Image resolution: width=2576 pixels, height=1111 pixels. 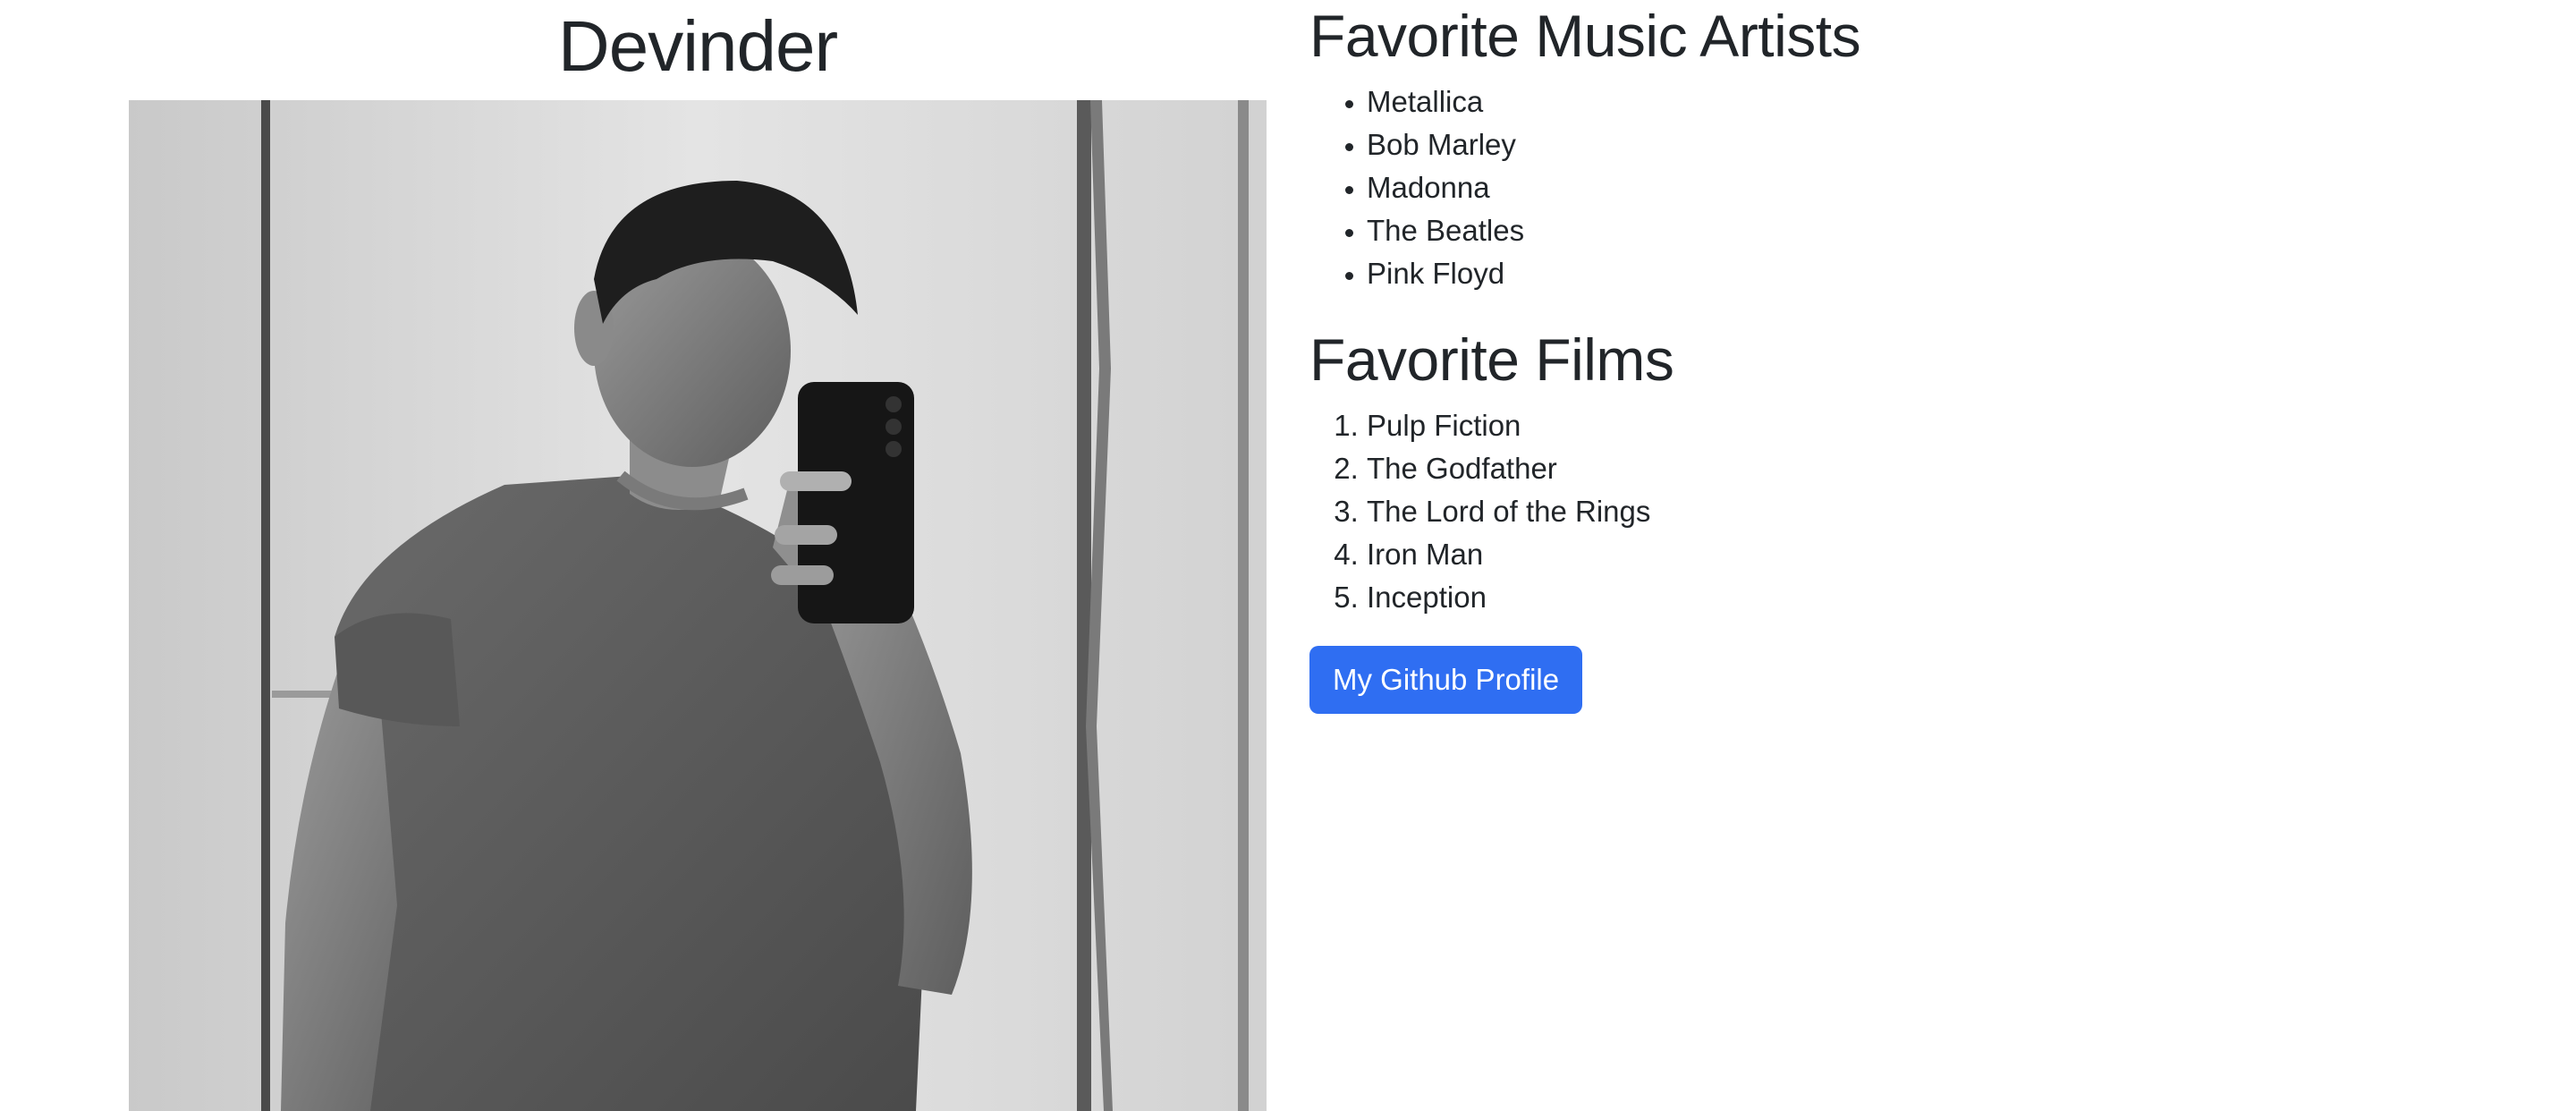 I want to click on github-profile-button: My Github Profile, so click(x=1446, y=680).